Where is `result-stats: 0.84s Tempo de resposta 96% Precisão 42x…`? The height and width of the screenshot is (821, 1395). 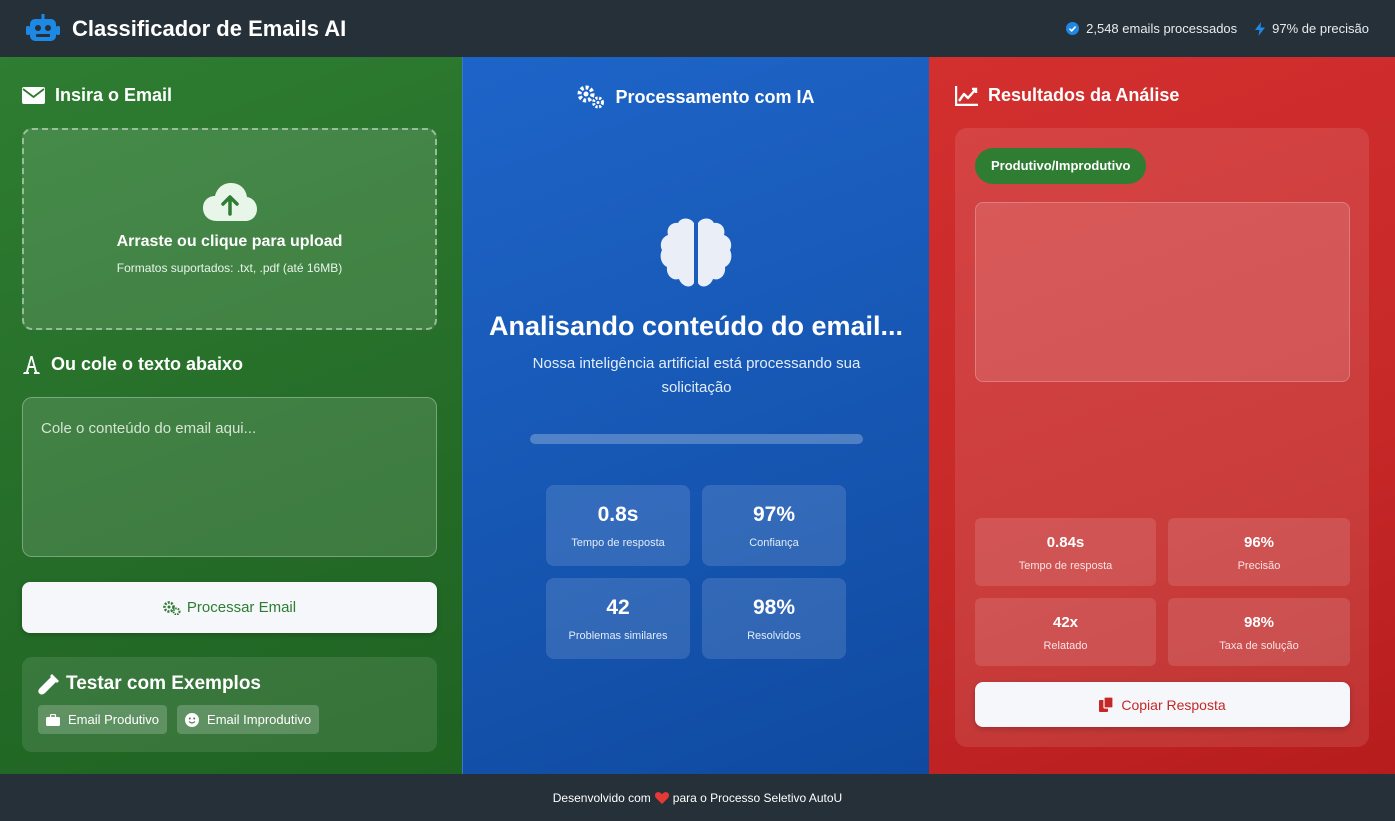
result-stats: 0.84s Tempo de resposta 96% Precisão 42x… is located at coordinates (1162, 592).